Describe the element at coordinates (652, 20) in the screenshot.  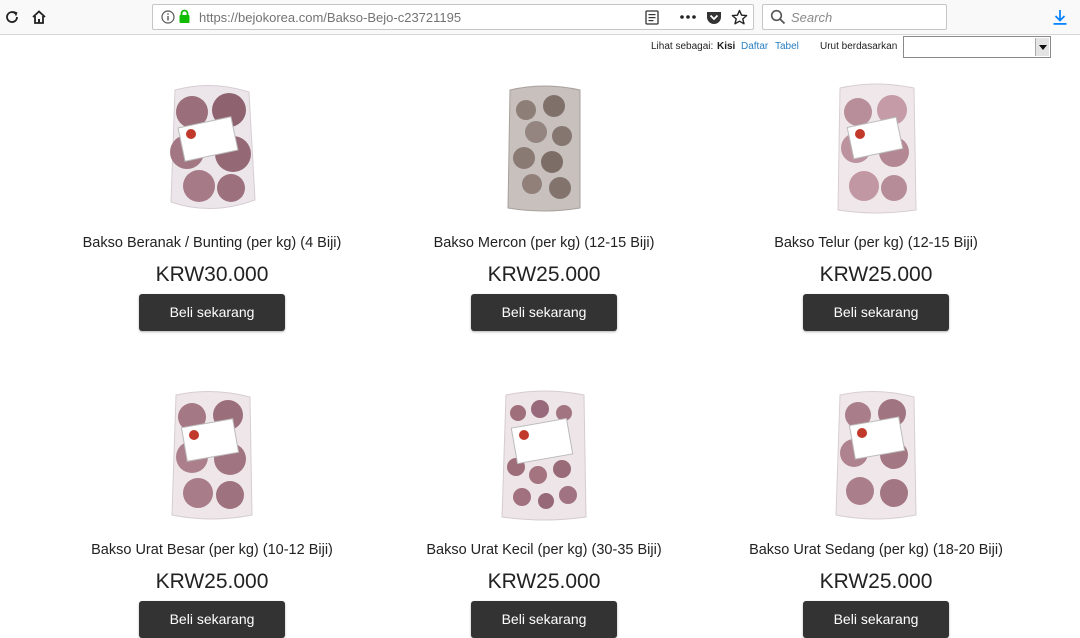
I see `reader-view-icon` at that location.